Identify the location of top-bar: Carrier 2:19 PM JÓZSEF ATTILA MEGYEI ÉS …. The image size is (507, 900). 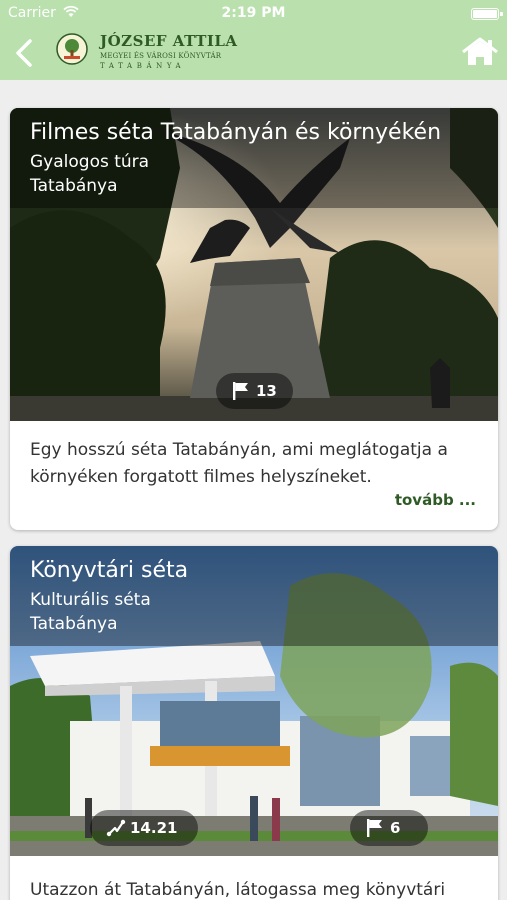
(253, 40).